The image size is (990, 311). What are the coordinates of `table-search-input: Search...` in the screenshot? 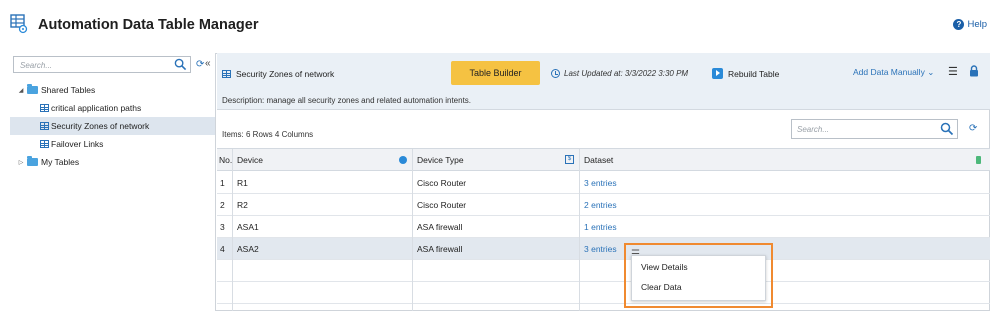 It's located at (874, 129).